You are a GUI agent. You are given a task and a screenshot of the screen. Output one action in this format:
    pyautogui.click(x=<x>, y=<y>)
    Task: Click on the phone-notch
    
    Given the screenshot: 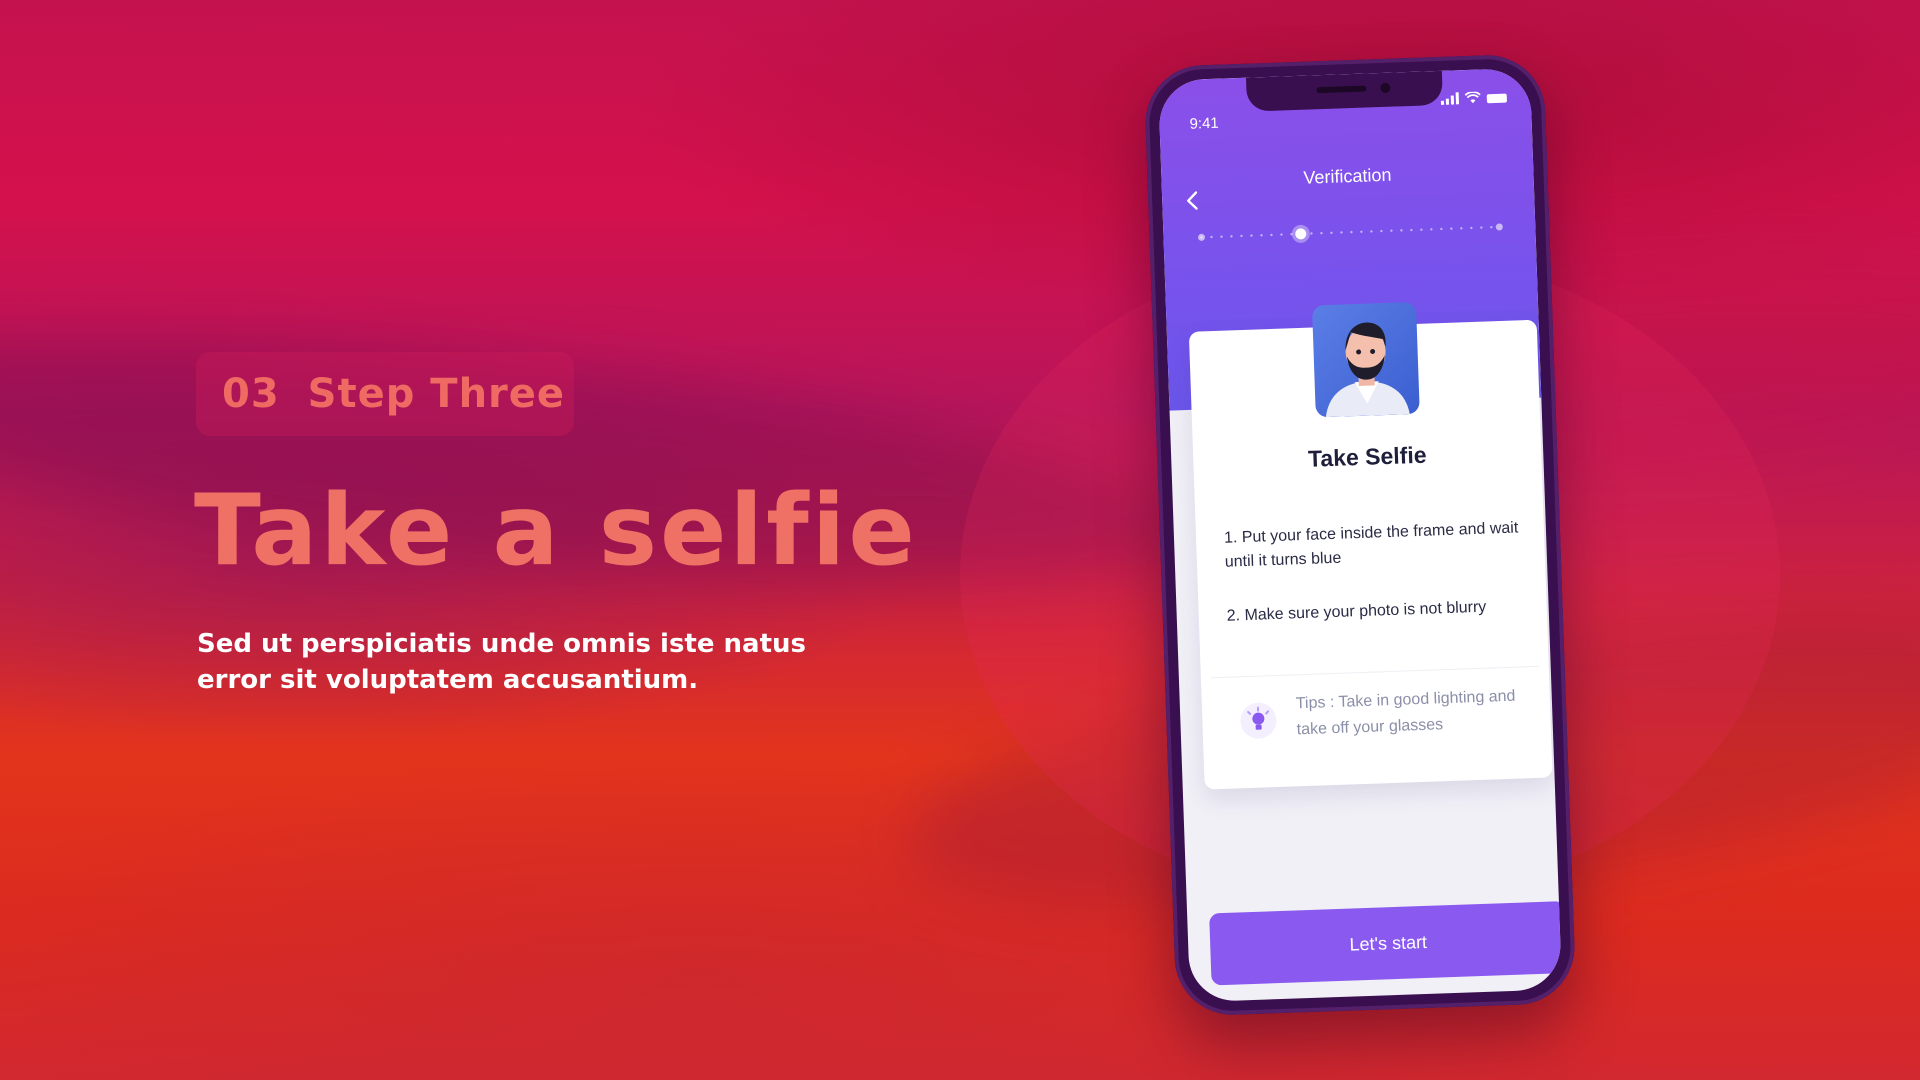 What is the action you would take?
    pyautogui.click(x=1344, y=91)
    